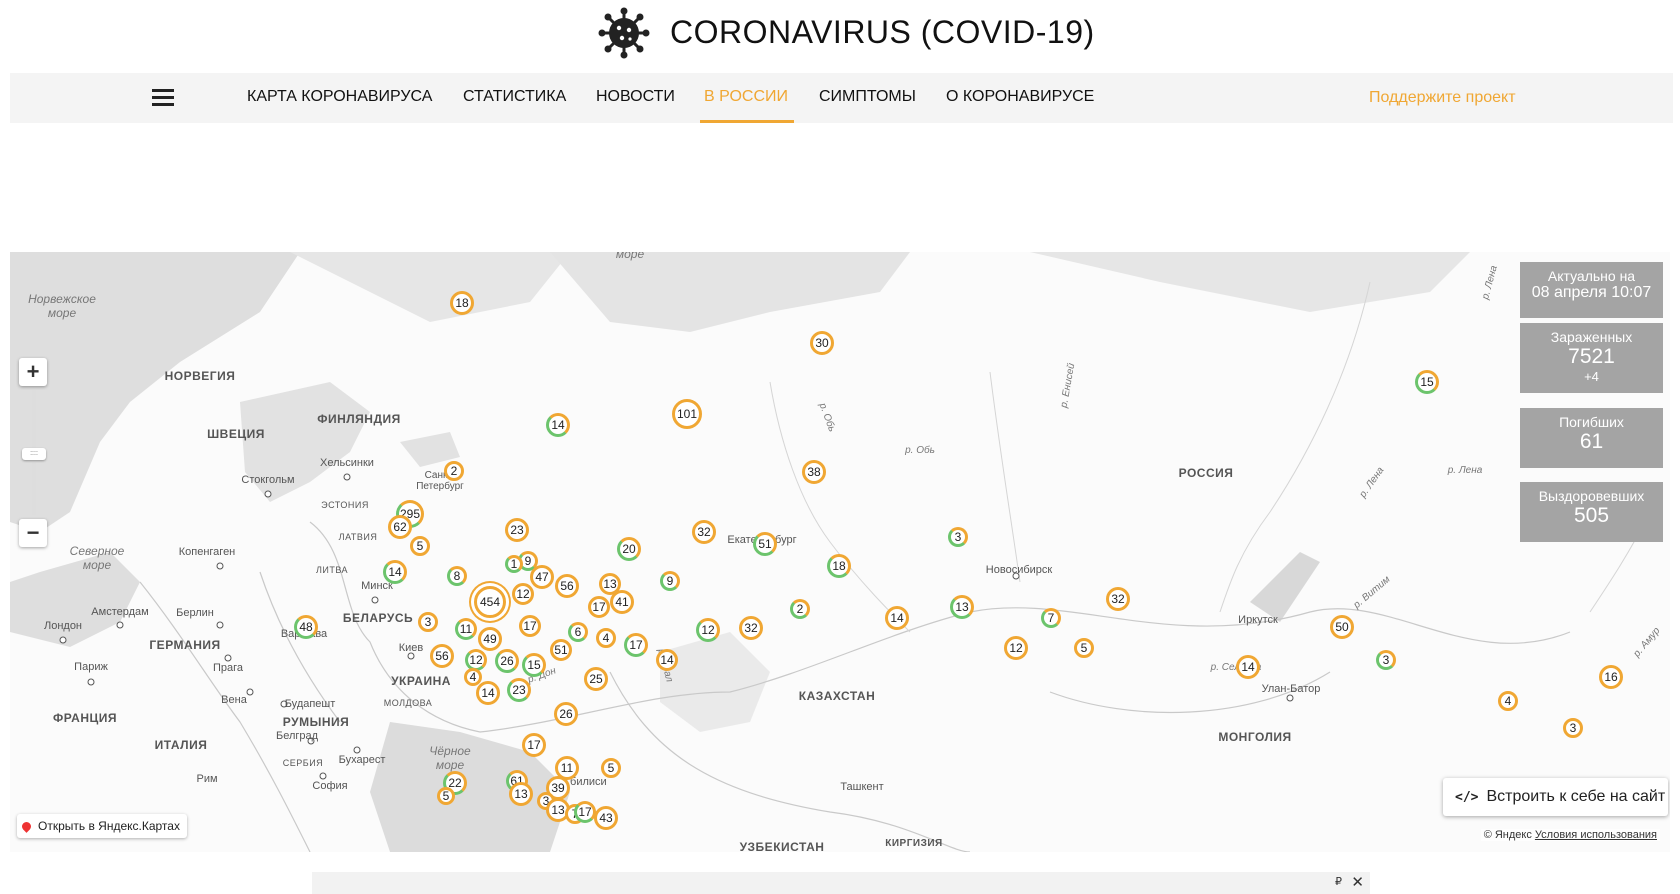 The width and height of the screenshot is (1680, 894). I want to click on city-label-novosibirsk: Новосибирск, so click(1019, 570).